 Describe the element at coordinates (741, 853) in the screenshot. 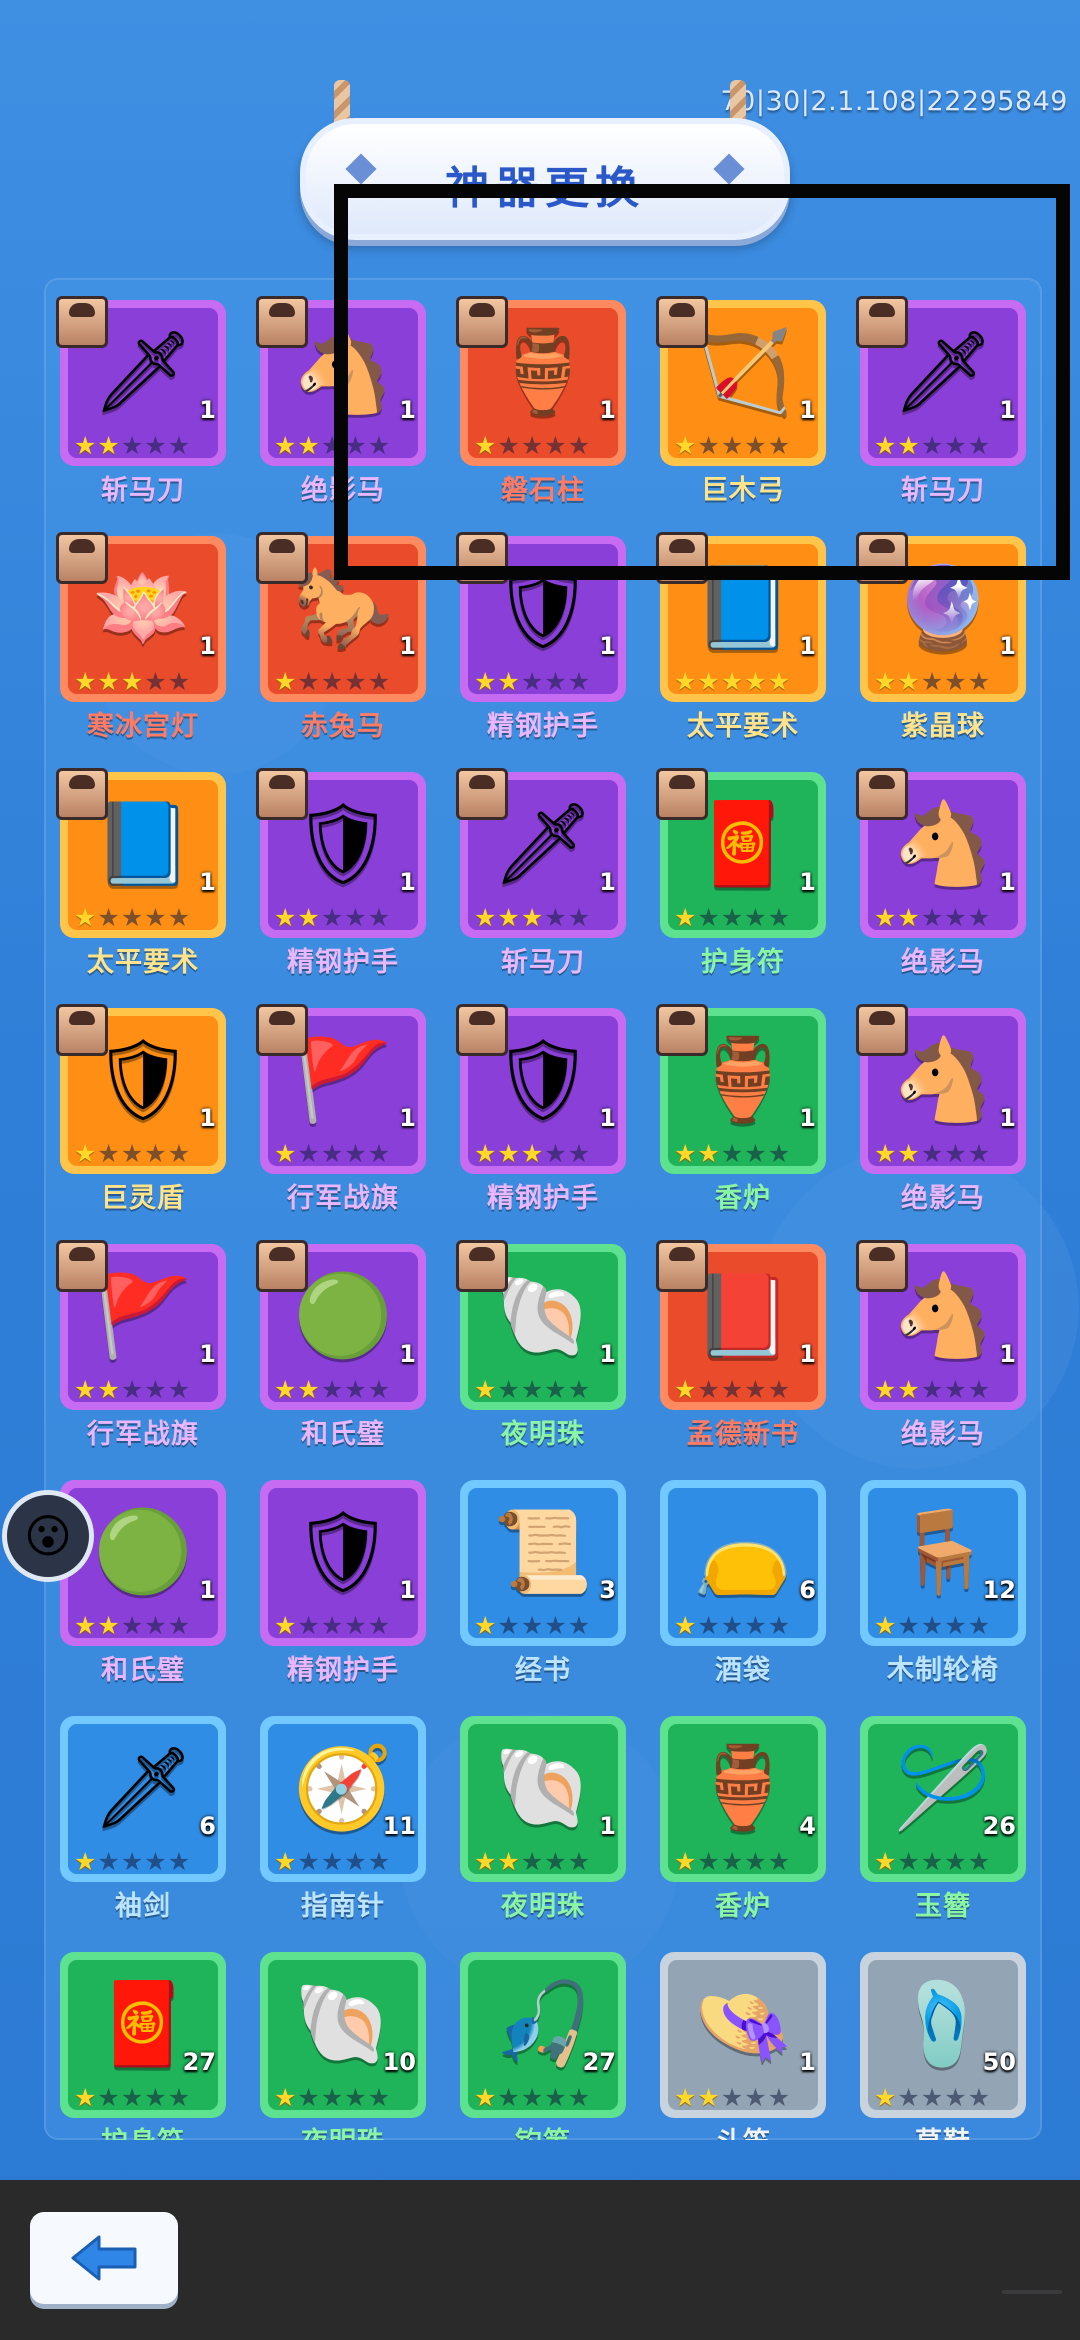

I see `artifact-card: 🧧 1 ★ ★ ★ ★ ★` at that location.